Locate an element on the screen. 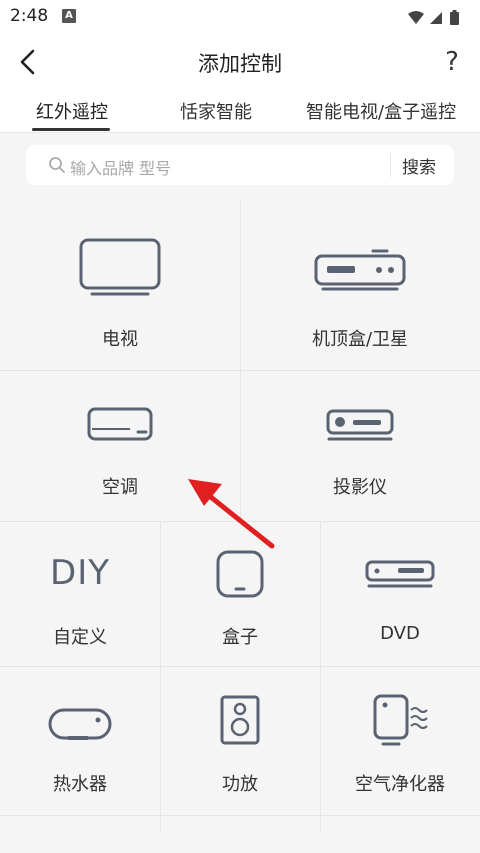  set-top-box-icon is located at coordinates (360, 270).